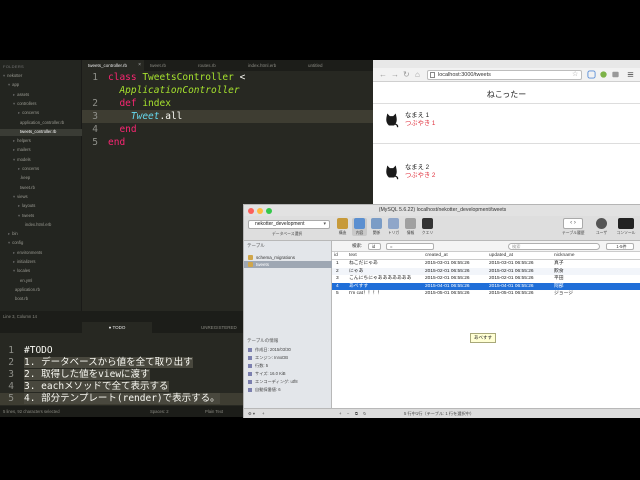 The image size is (640, 480). Describe the element at coordinates (168, 65) in the screenshot. I see `tab-tweet-rb: tweet.rb` at that location.